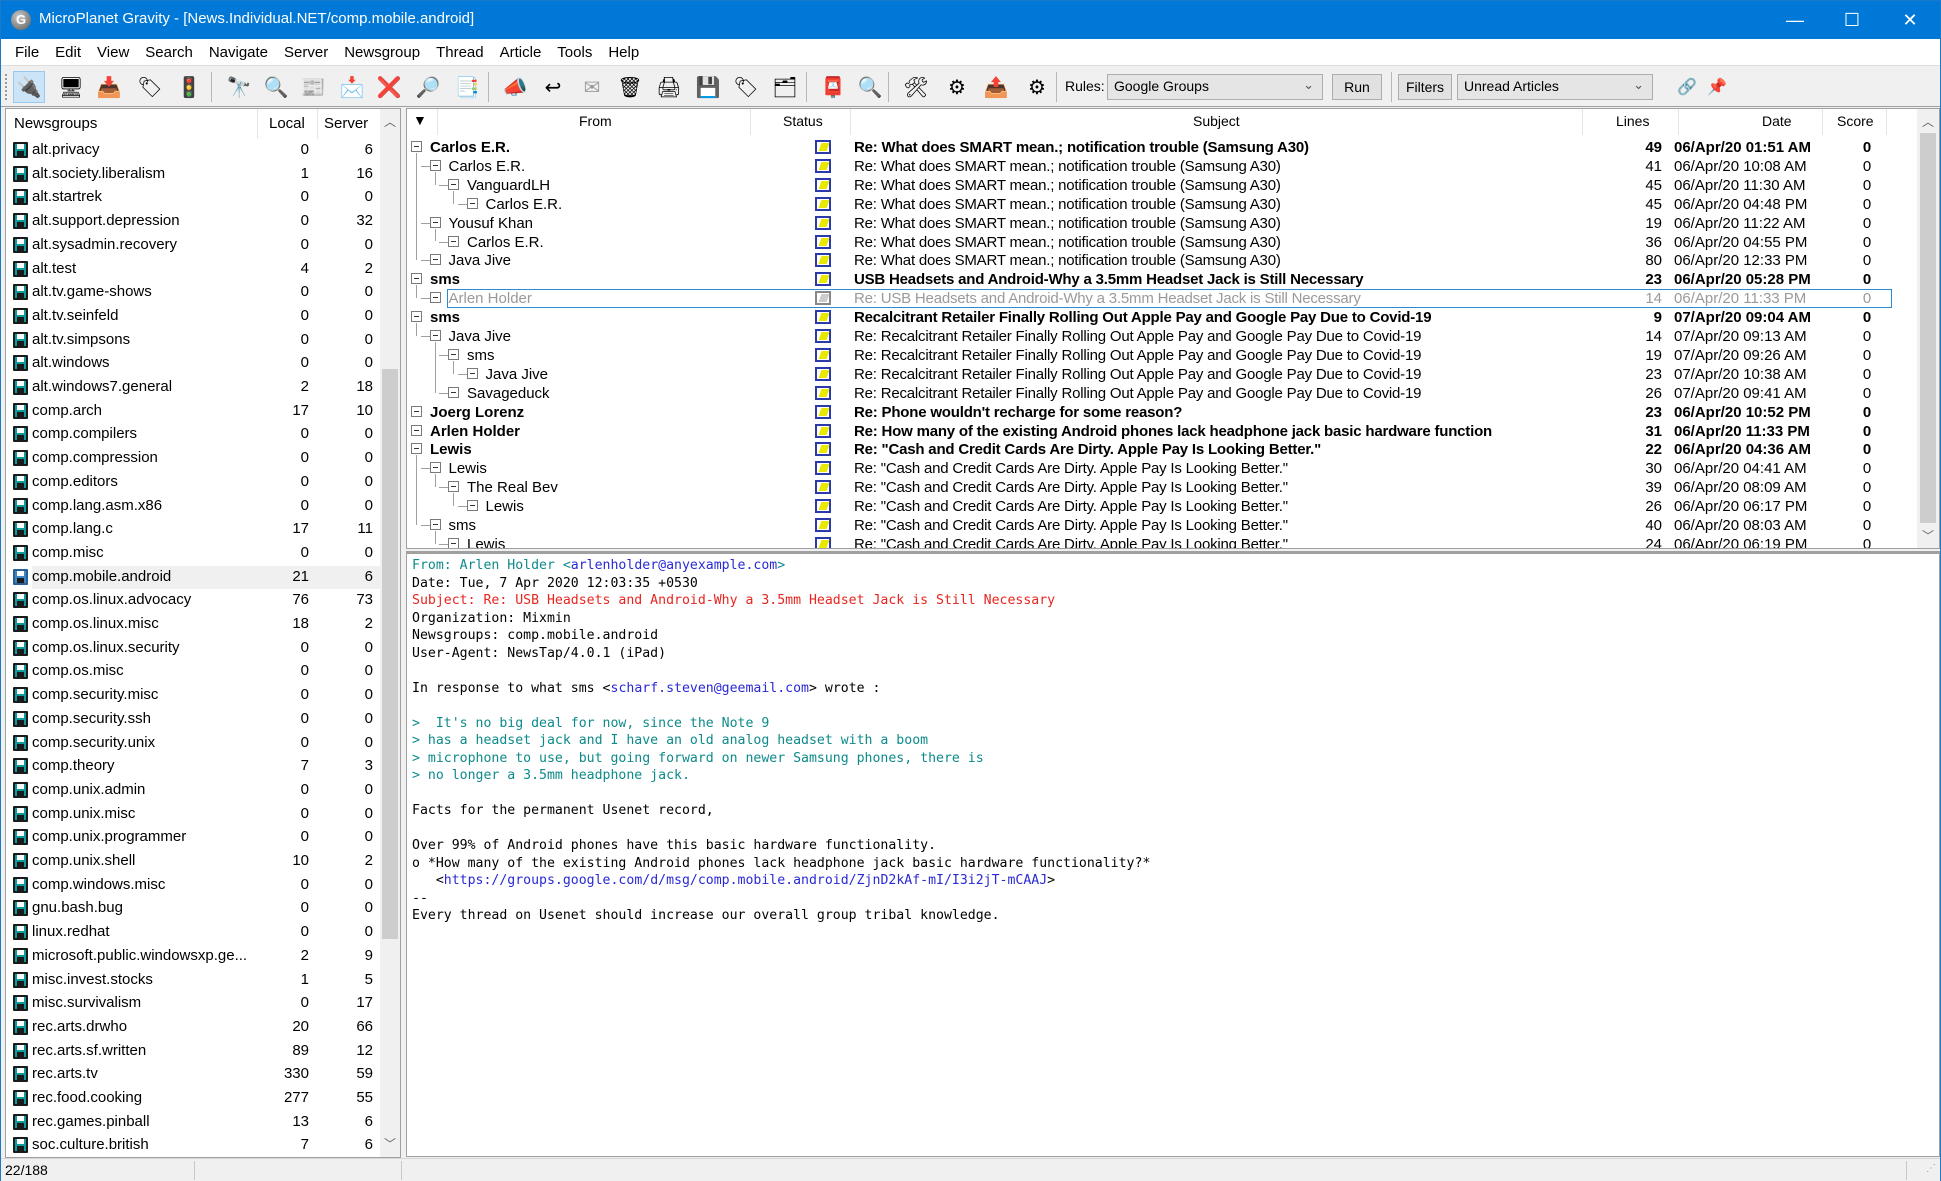  What do you see at coordinates (1425, 87) in the screenshot?
I see `filters-button: Filters` at bounding box center [1425, 87].